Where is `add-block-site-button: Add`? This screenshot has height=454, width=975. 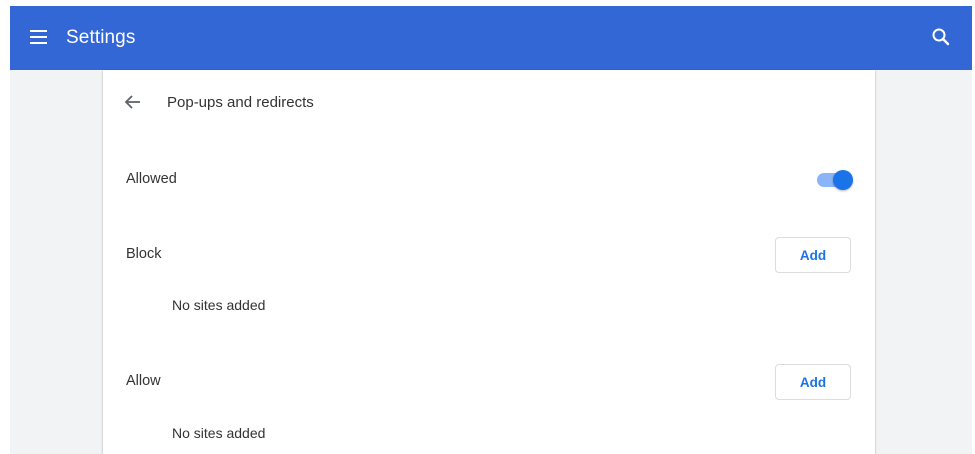 add-block-site-button: Add is located at coordinates (813, 255).